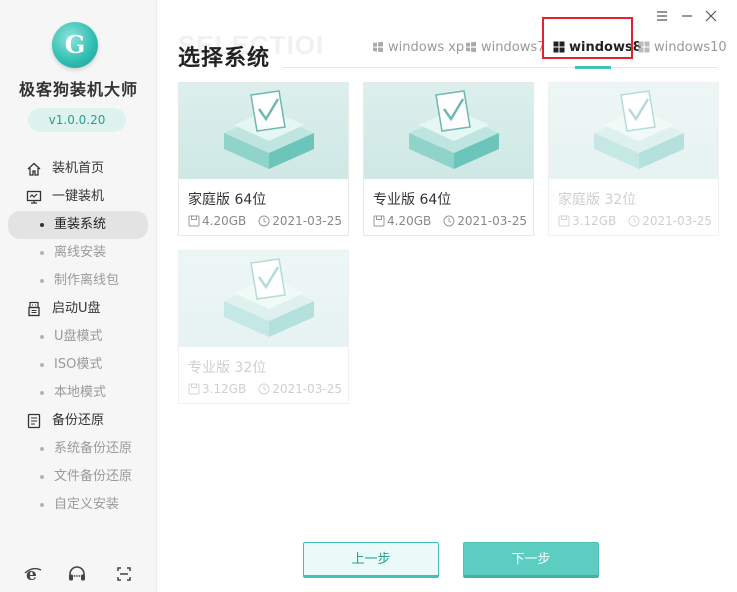  What do you see at coordinates (412, 200) in the screenshot?
I see `card-title: 专业版 64位` at bounding box center [412, 200].